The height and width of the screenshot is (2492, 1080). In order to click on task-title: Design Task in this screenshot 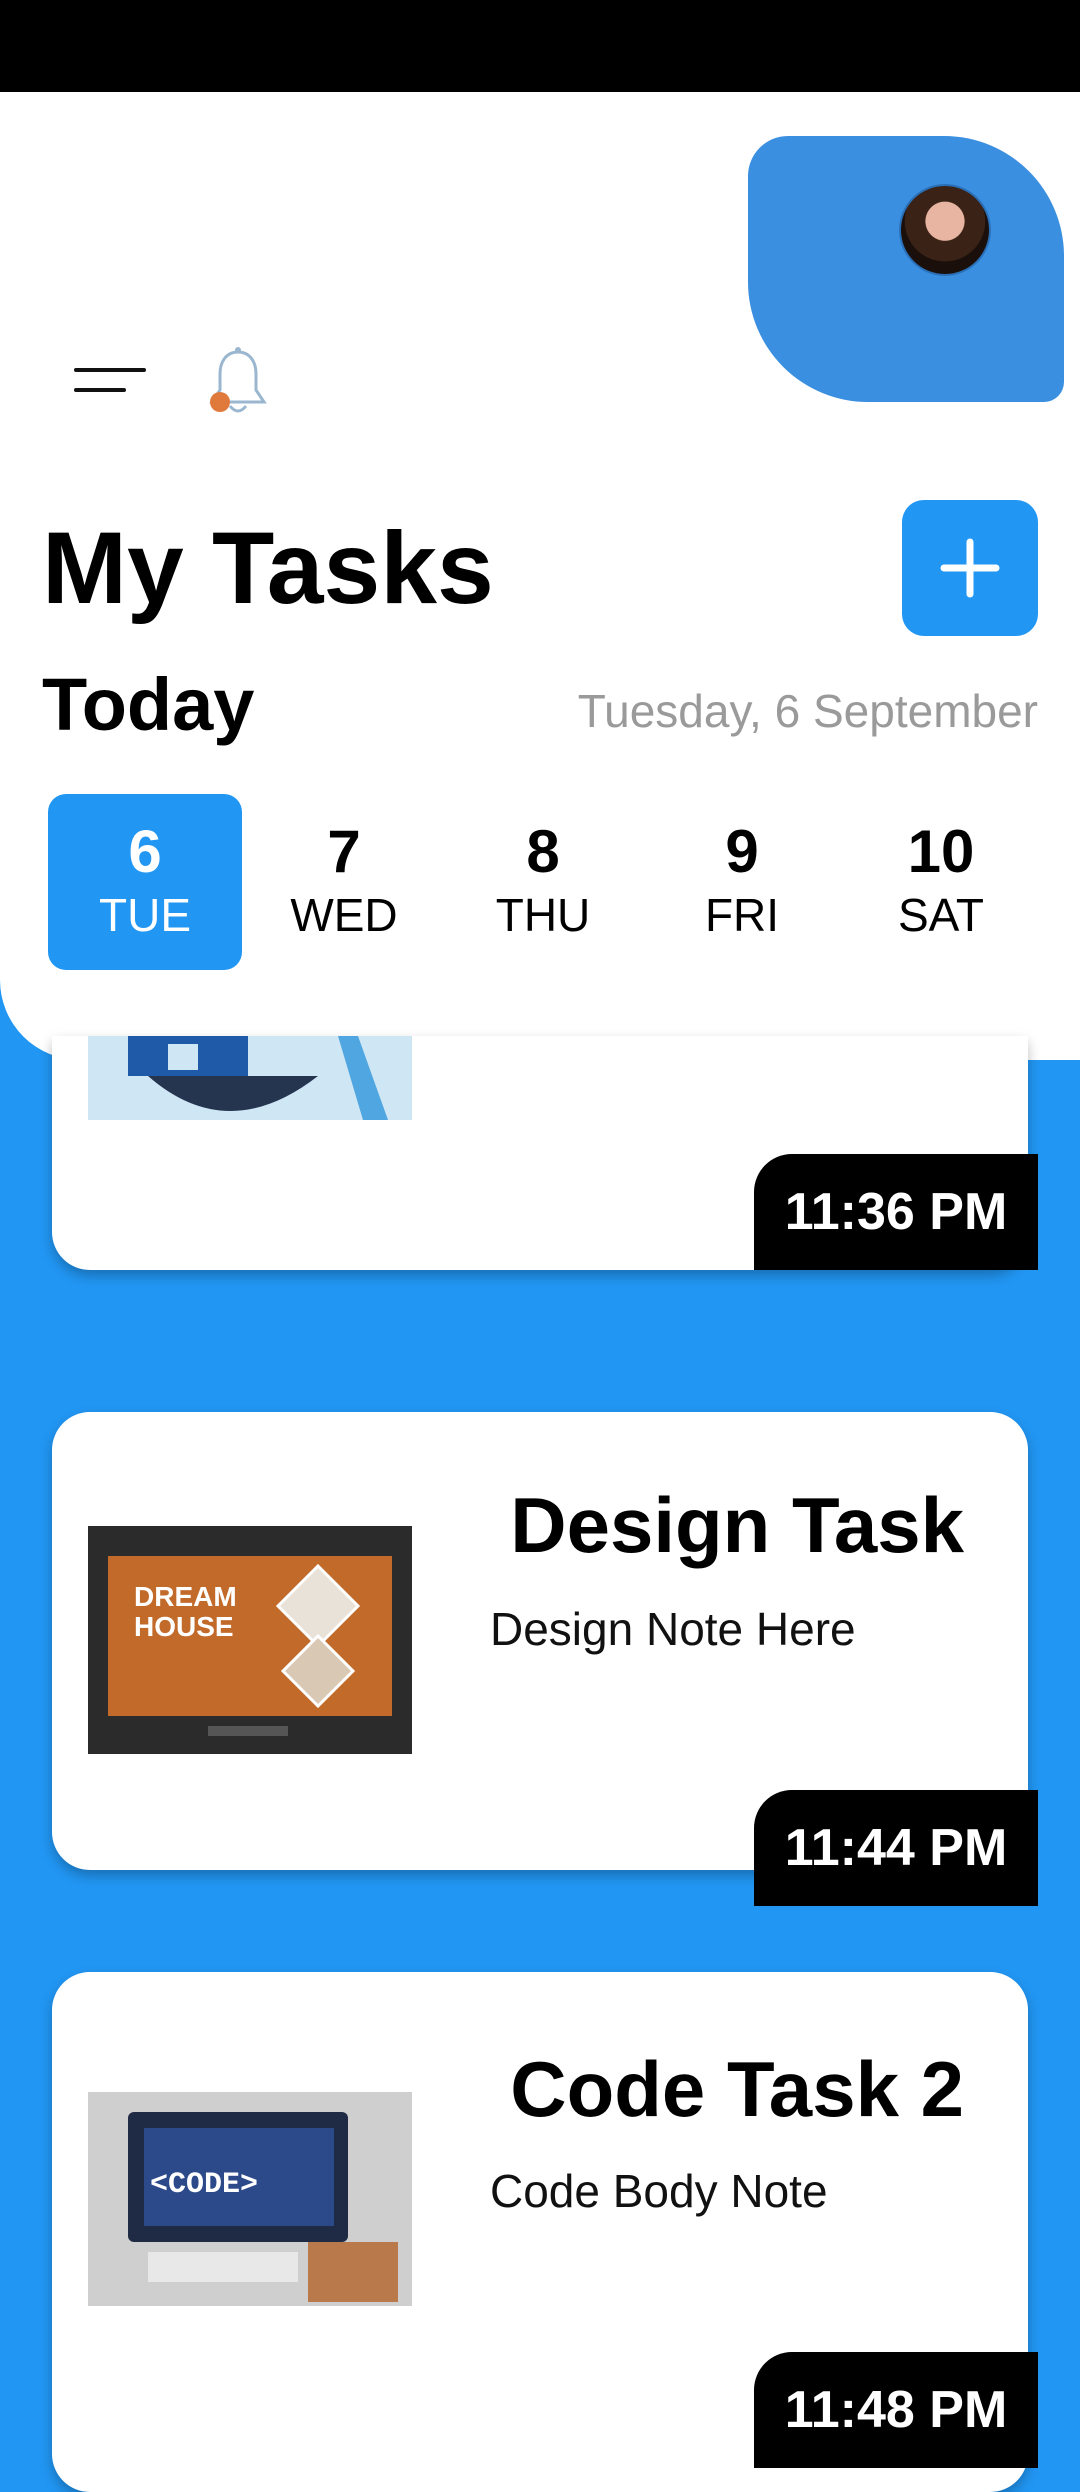, I will do `click(737, 1525)`.